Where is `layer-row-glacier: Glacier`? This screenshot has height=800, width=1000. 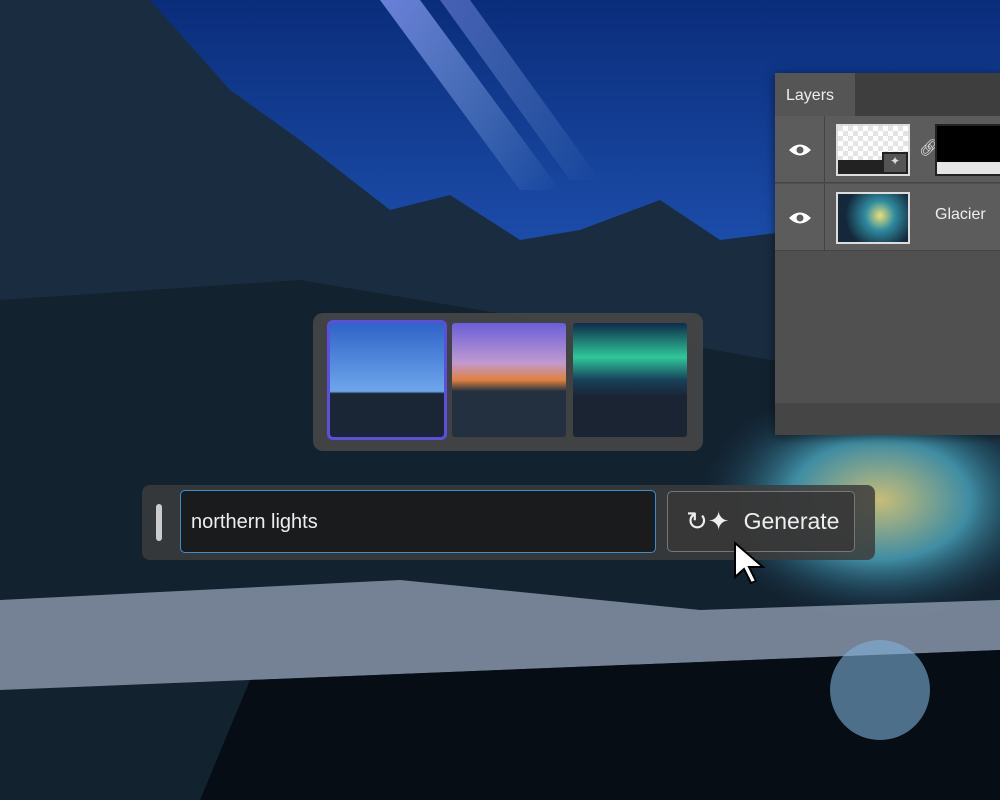
layer-row-glacier: Glacier is located at coordinates (887, 217).